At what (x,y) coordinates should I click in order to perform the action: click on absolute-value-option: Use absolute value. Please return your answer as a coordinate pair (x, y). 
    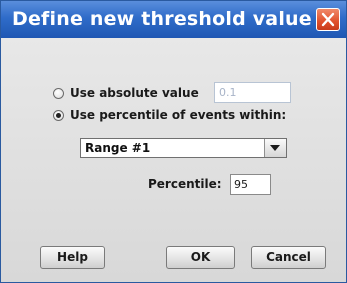
    Looking at the image, I should click on (126, 93).